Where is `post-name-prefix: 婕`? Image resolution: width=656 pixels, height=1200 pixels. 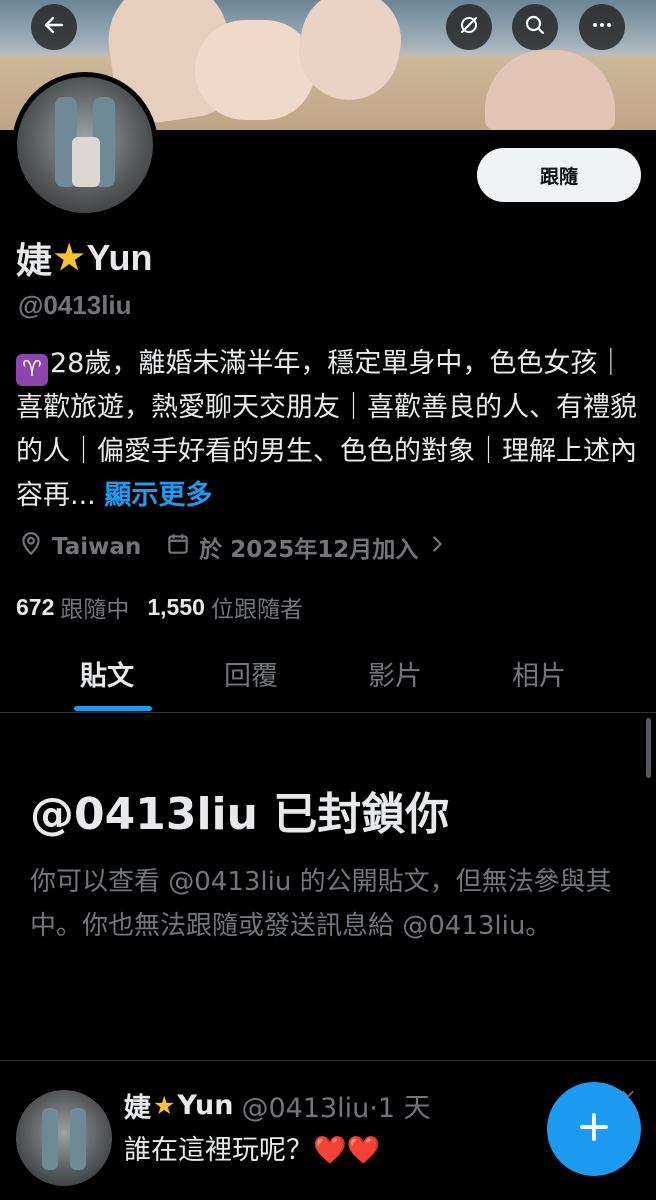
post-name-prefix: 婕 is located at coordinates (137, 1108).